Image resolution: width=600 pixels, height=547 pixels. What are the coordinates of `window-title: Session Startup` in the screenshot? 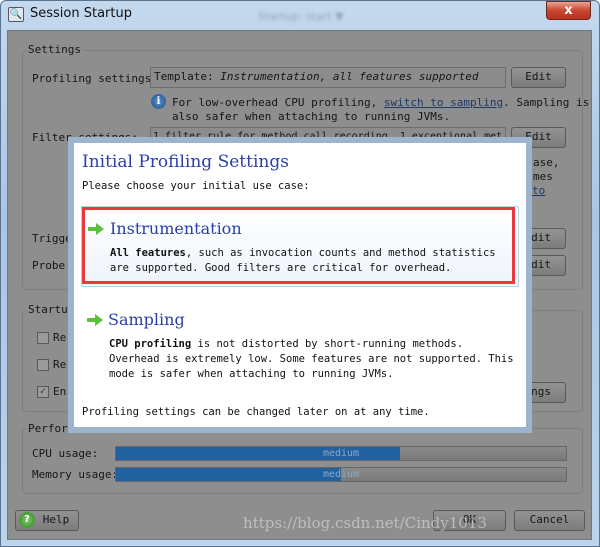 It's located at (81, 13).